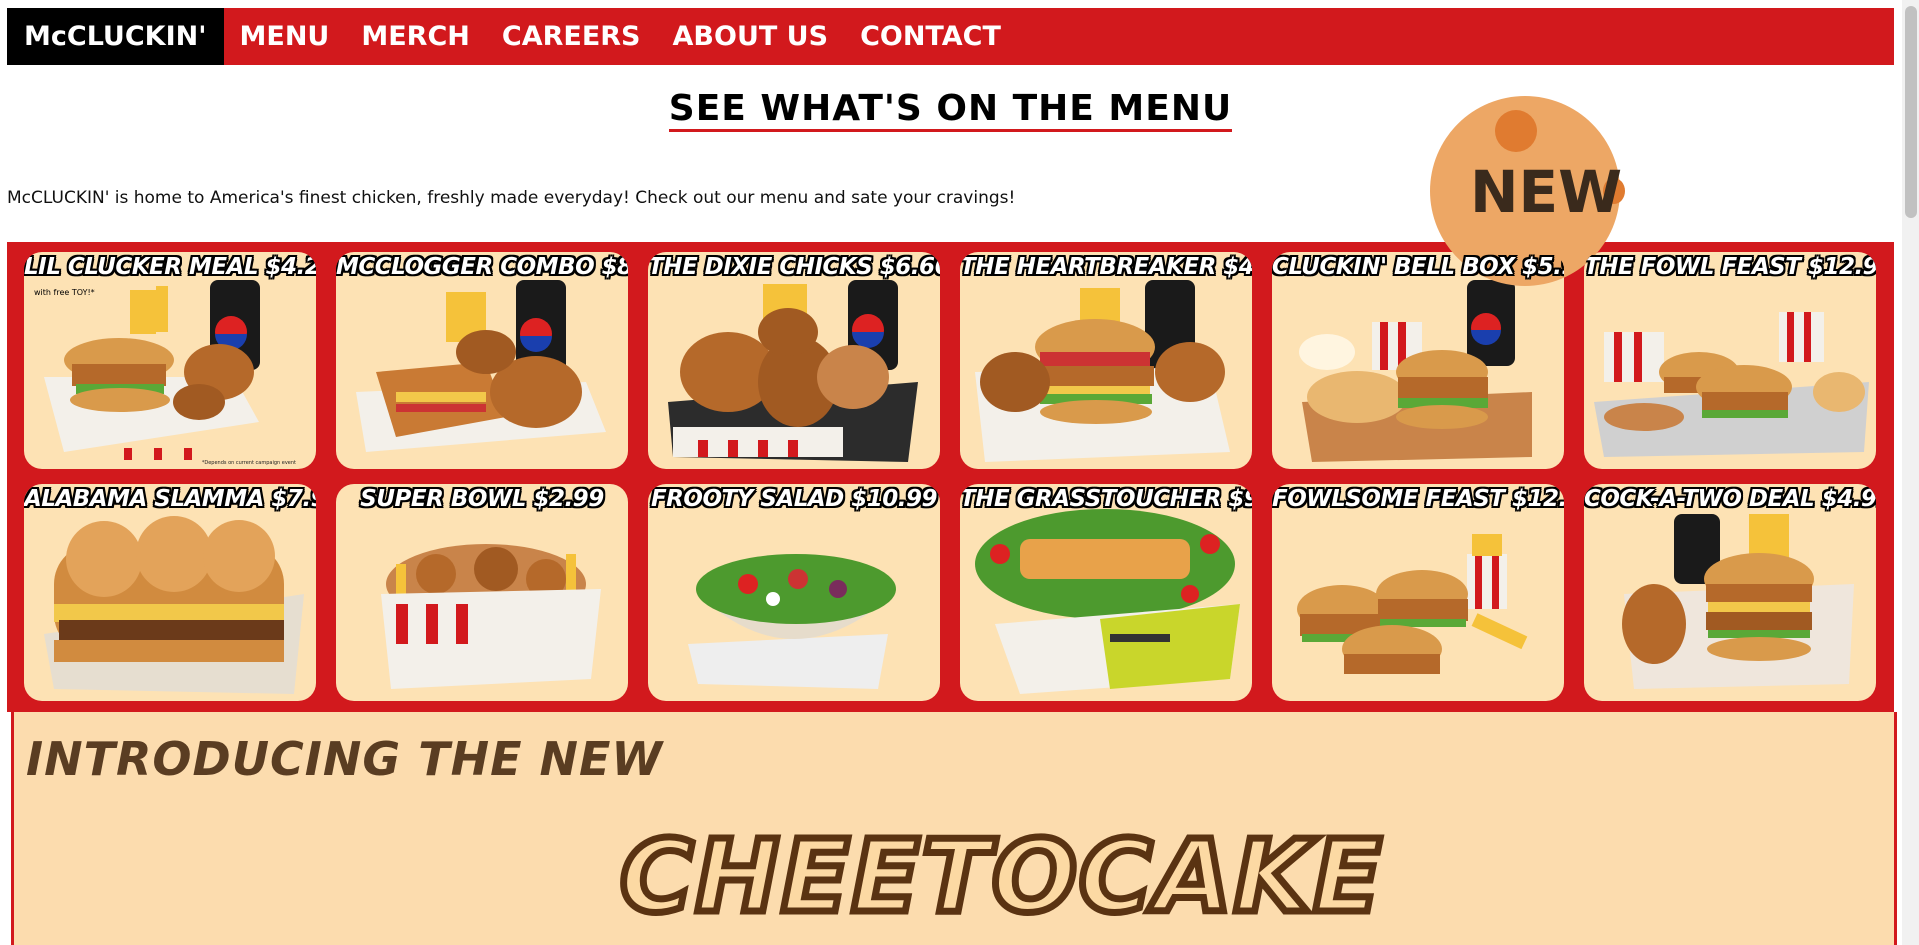  Describe the element at coordinates (794, 267) in the screenshot. I see `menu-item-title: THE DIXIE CHICKS $6.66` at that location.